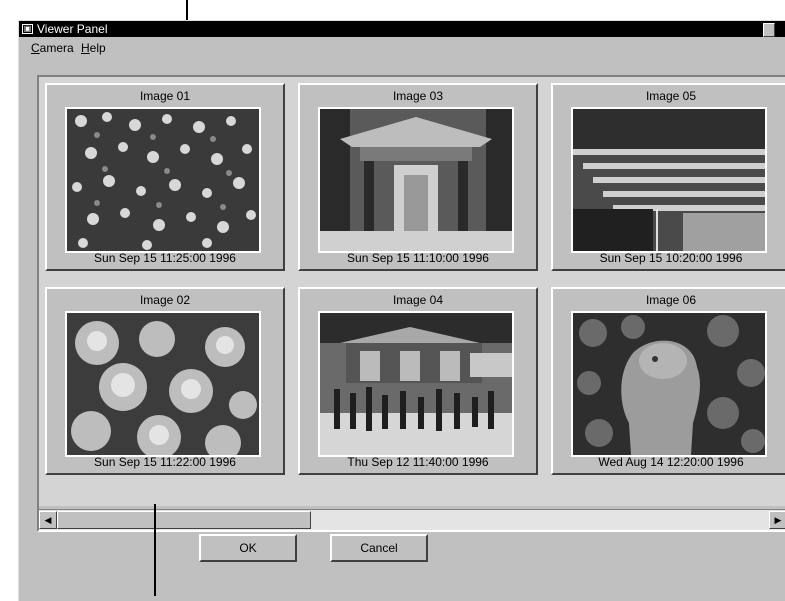 This screenshot has width=785, height=601. Describe the element at coordinates (379, 548) in the screenshot. I see `cancel-button: Cancel` at that location.